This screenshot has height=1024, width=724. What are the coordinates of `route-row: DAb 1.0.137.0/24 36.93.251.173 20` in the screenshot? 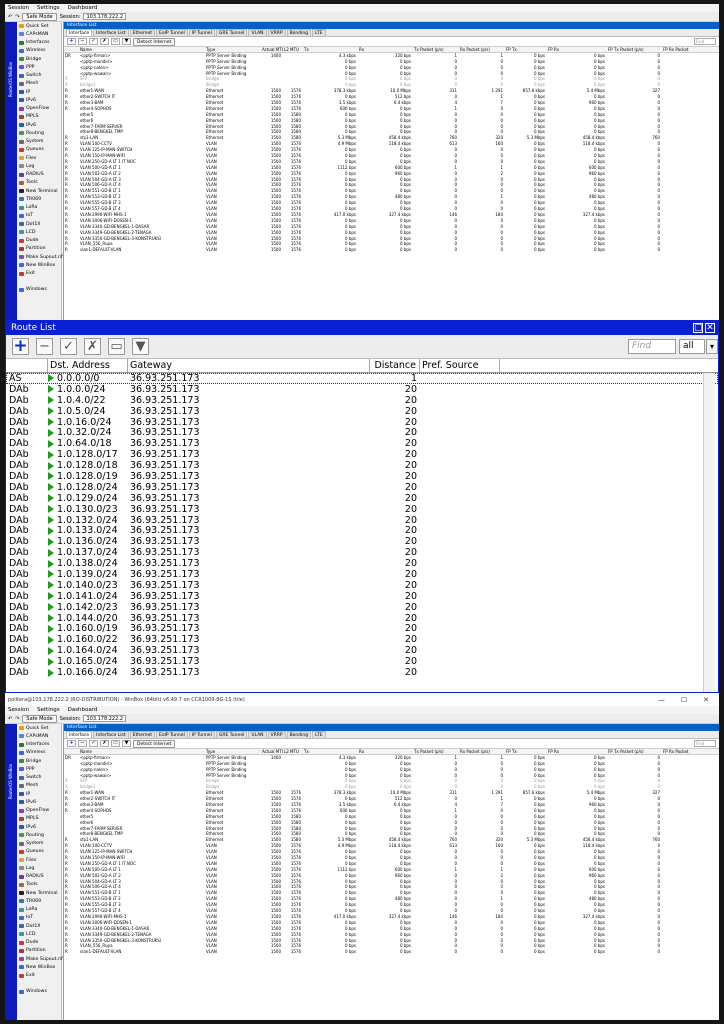 It's located at (362, 552).